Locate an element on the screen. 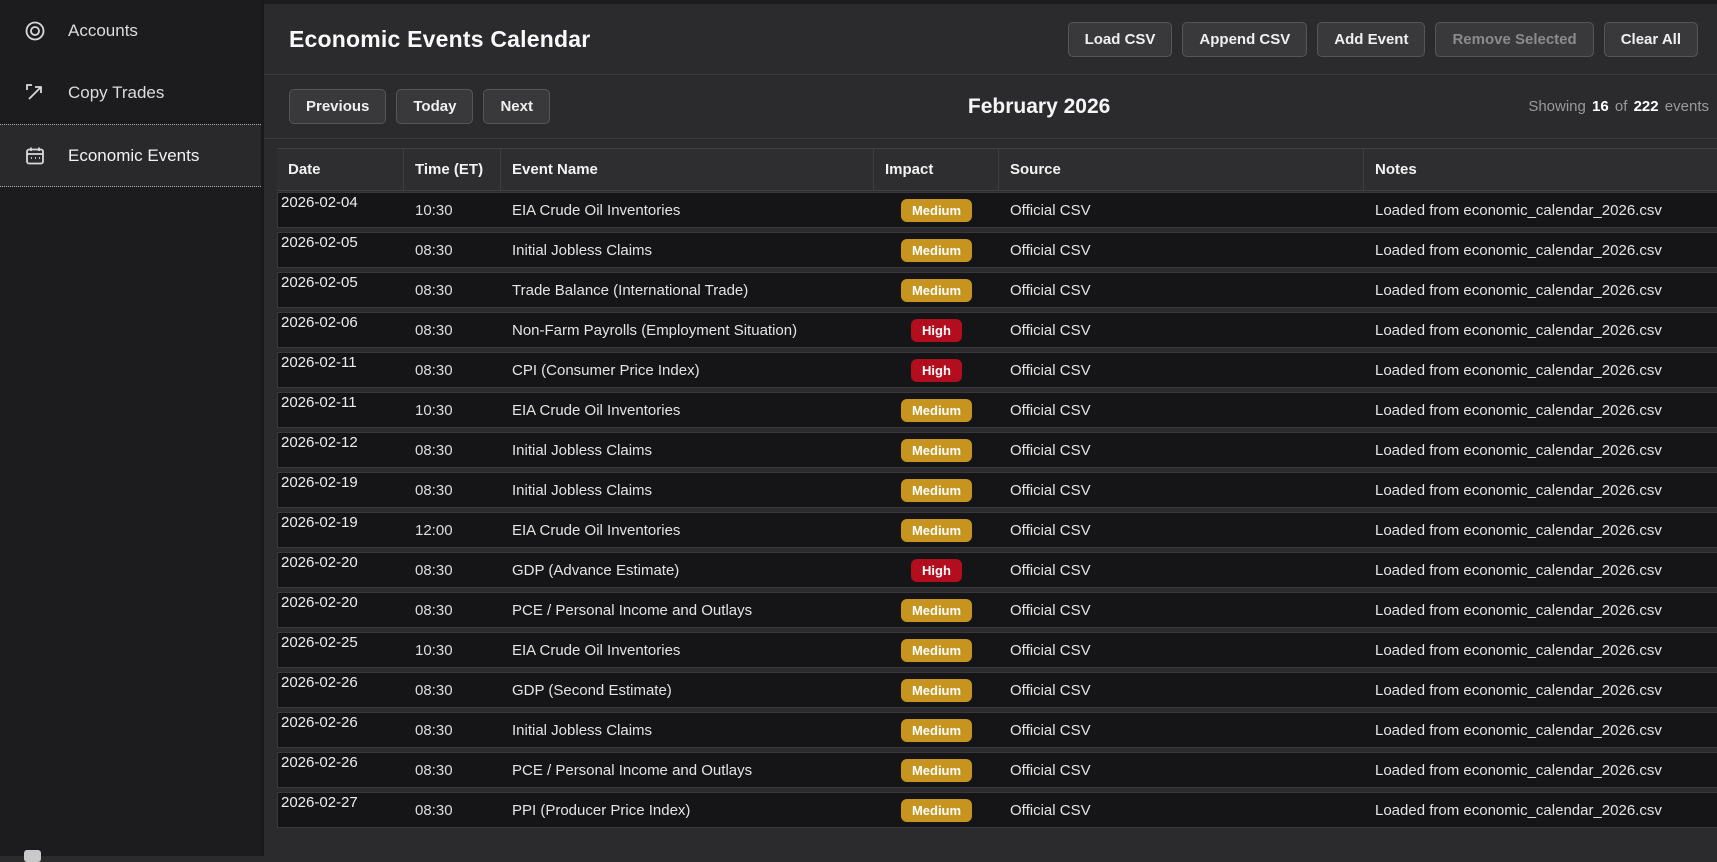  add-event-button: Add Event is located at coordinates (1371, 39).